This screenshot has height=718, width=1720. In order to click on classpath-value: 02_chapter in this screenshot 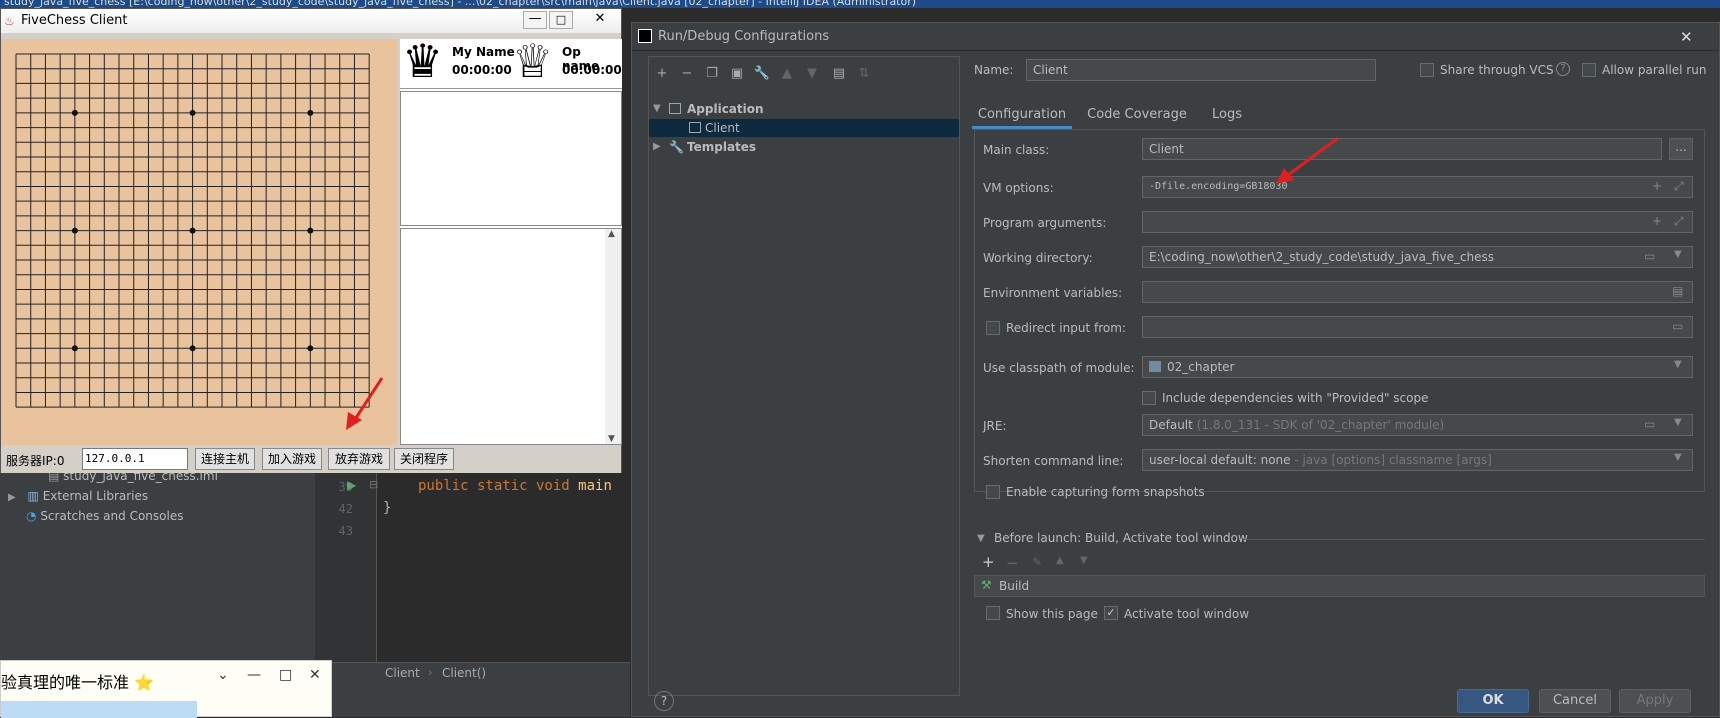, I will do `click(1201, 367)`.